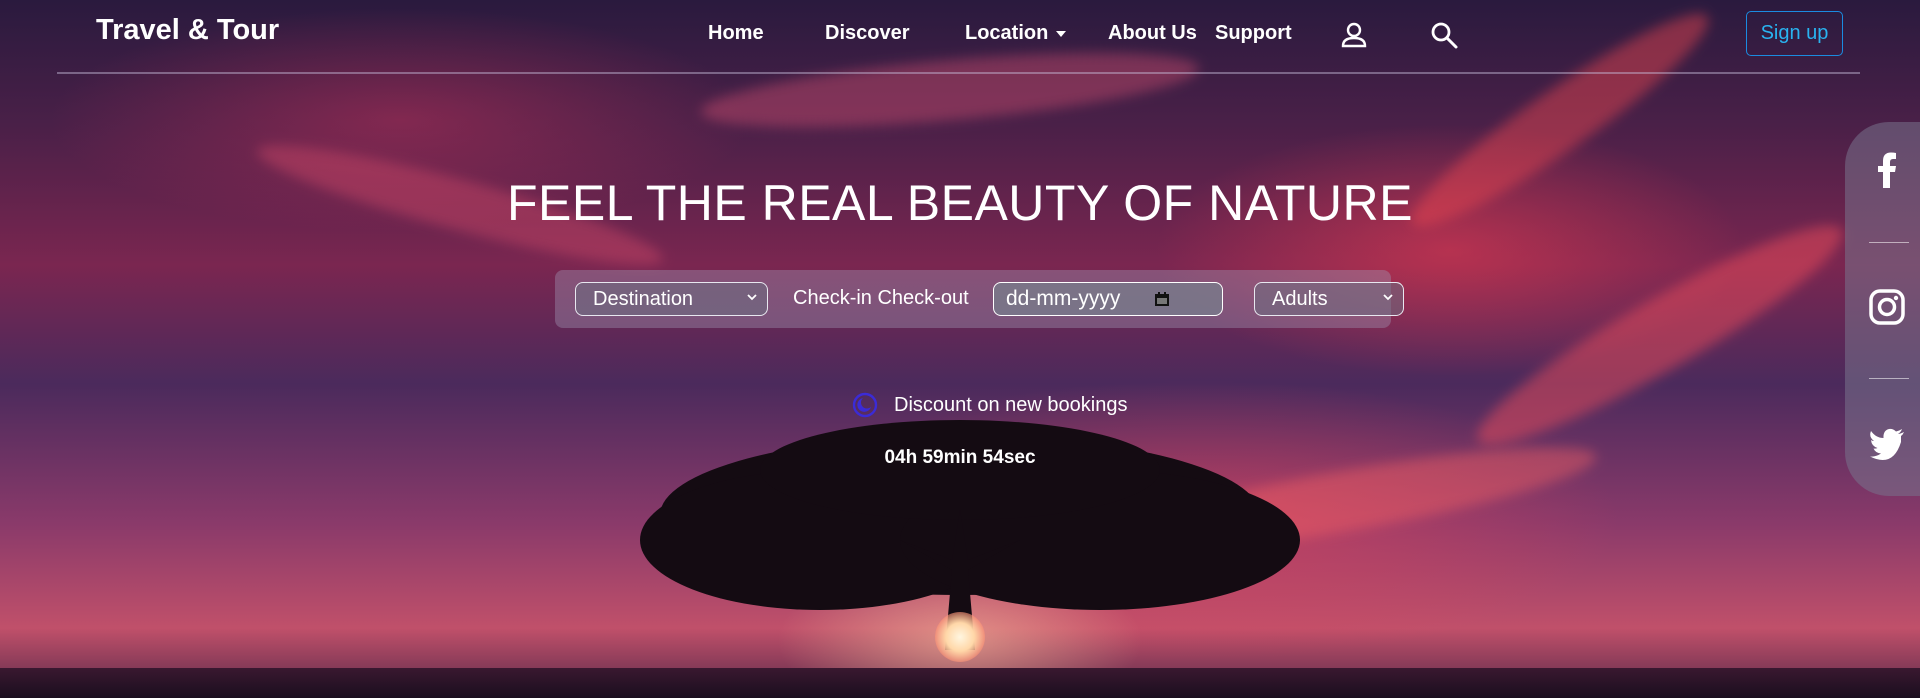 The image size is (1920, 698). I want to click on calendar-icon, so click(1162, 299).